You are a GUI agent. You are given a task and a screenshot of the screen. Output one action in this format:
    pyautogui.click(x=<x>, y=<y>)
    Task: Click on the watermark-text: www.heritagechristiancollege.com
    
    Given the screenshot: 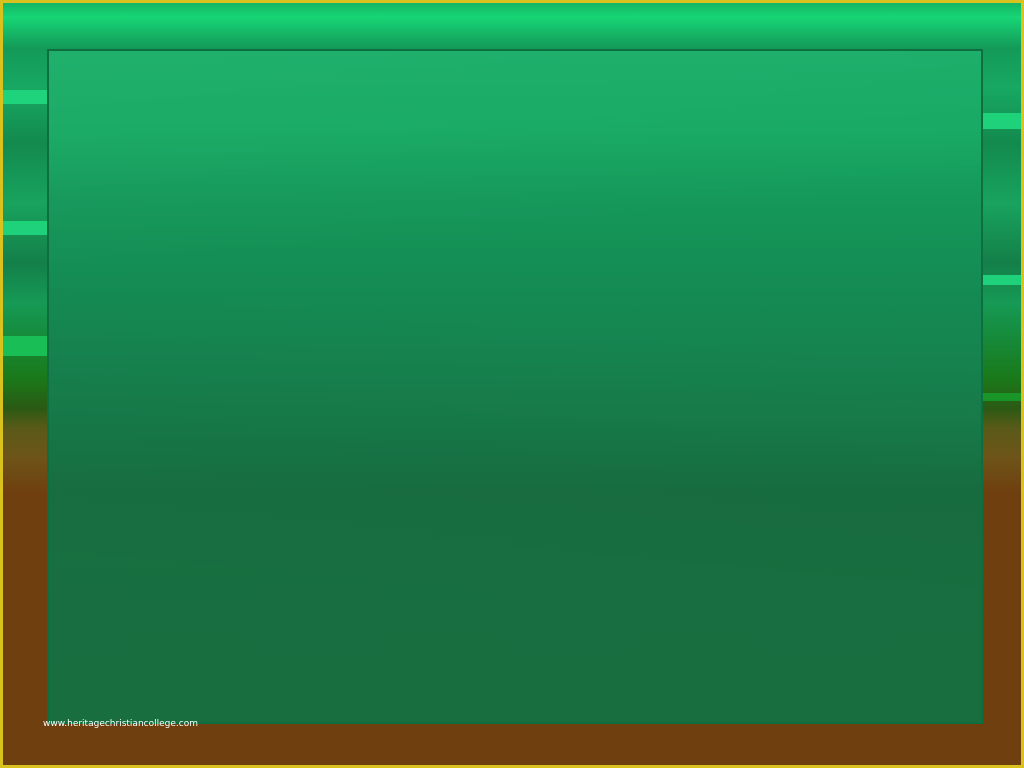 What is the action you would take?
    pyautogui.click(x=120, y=724)
    